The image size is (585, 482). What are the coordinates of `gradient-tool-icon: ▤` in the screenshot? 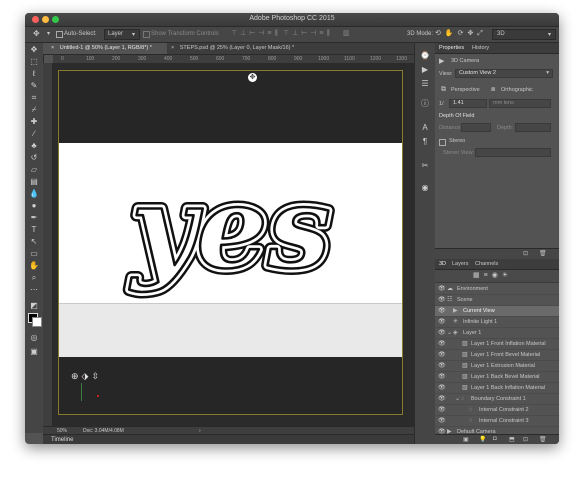 It's located at (34, 182).